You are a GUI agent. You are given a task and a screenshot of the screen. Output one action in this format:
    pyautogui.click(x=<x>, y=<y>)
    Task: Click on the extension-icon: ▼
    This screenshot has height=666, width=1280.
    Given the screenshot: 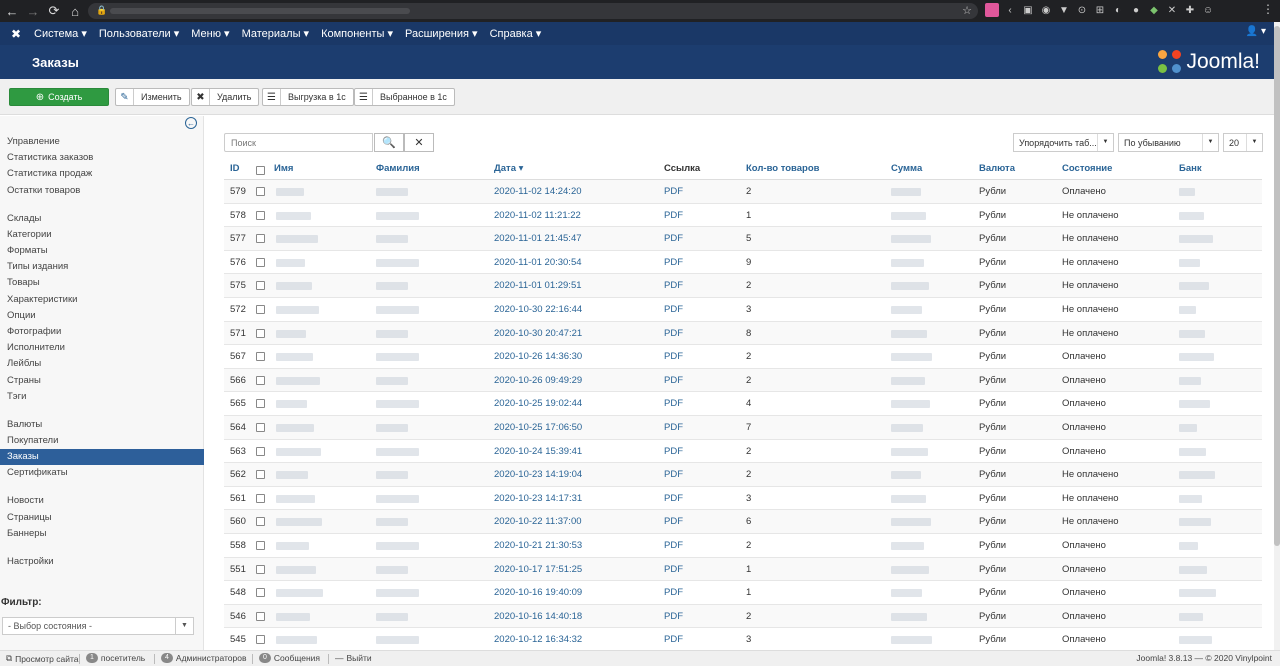 What is the action you would take?
    pyautogui.click(x=1064, y=10)
    